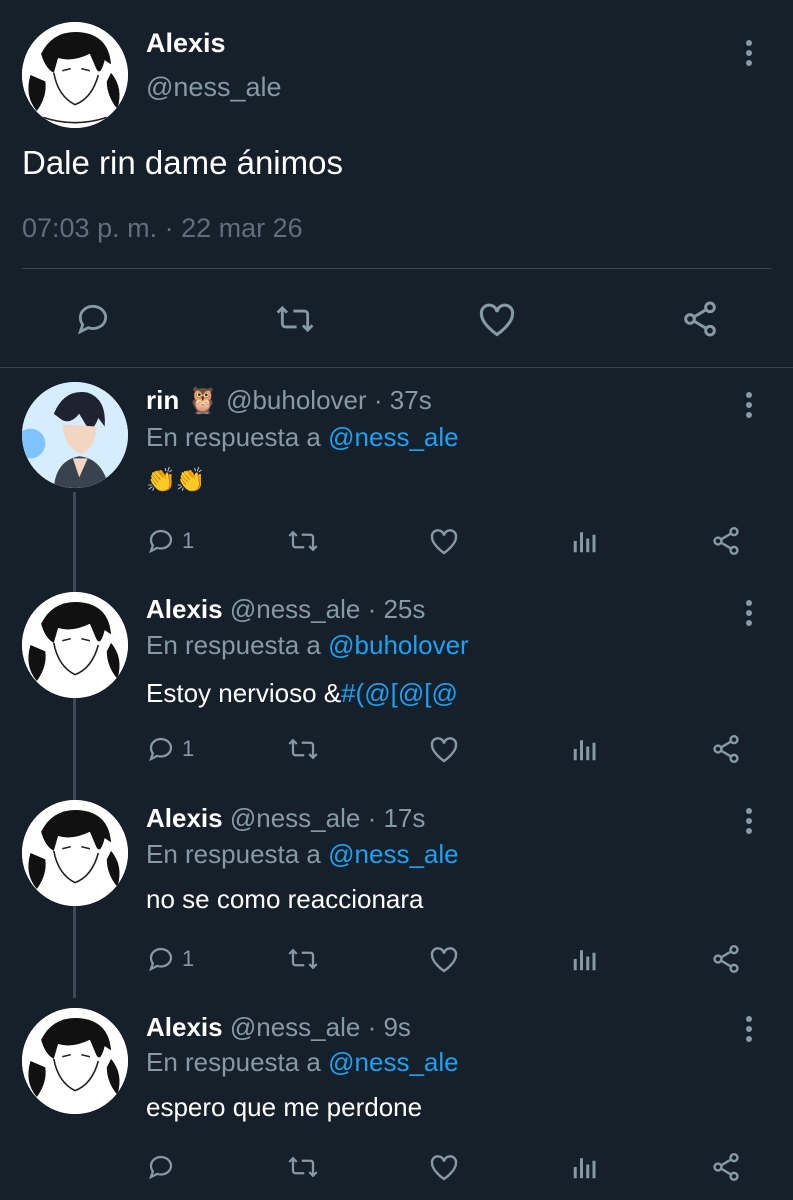 The height and width of the screenshot is (1200, 793). I want to click on reply-text-plain: espero que me perdone, so click(284, 1107).